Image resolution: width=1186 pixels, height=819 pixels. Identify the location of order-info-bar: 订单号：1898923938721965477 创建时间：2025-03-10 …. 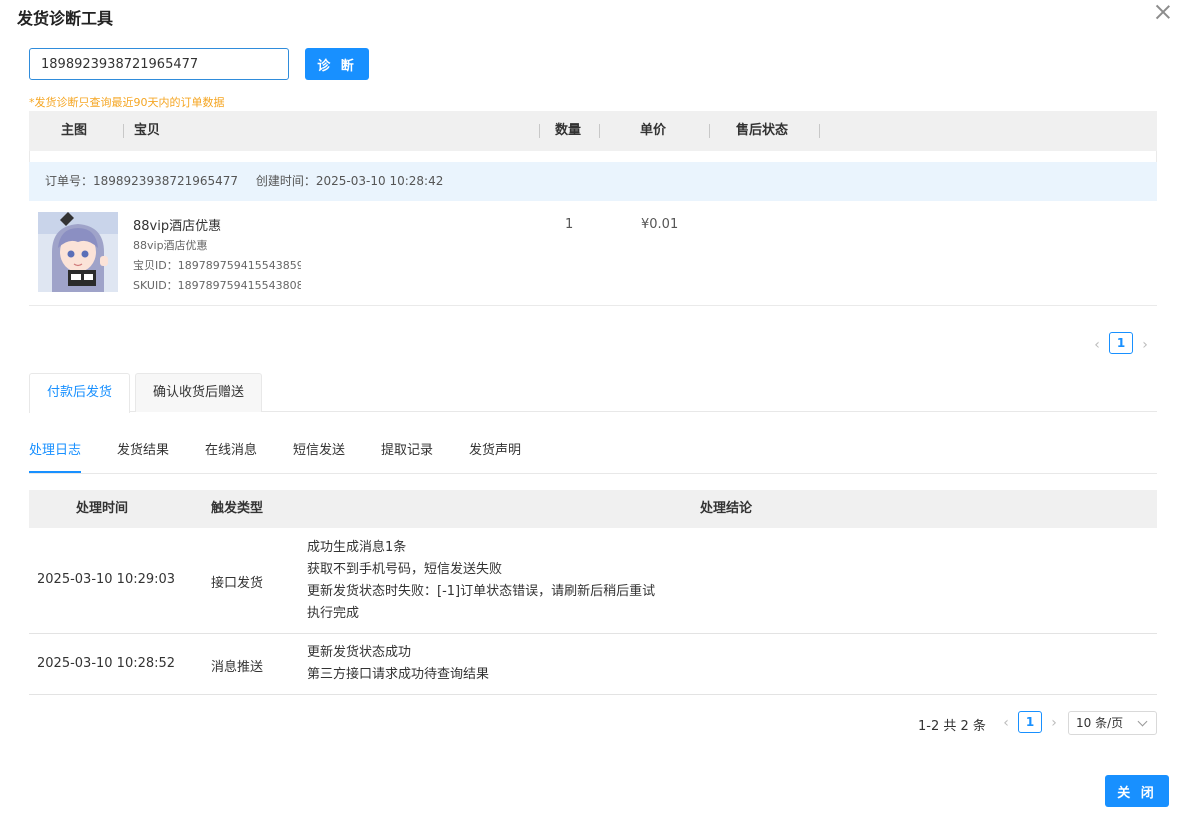
(593, 181).